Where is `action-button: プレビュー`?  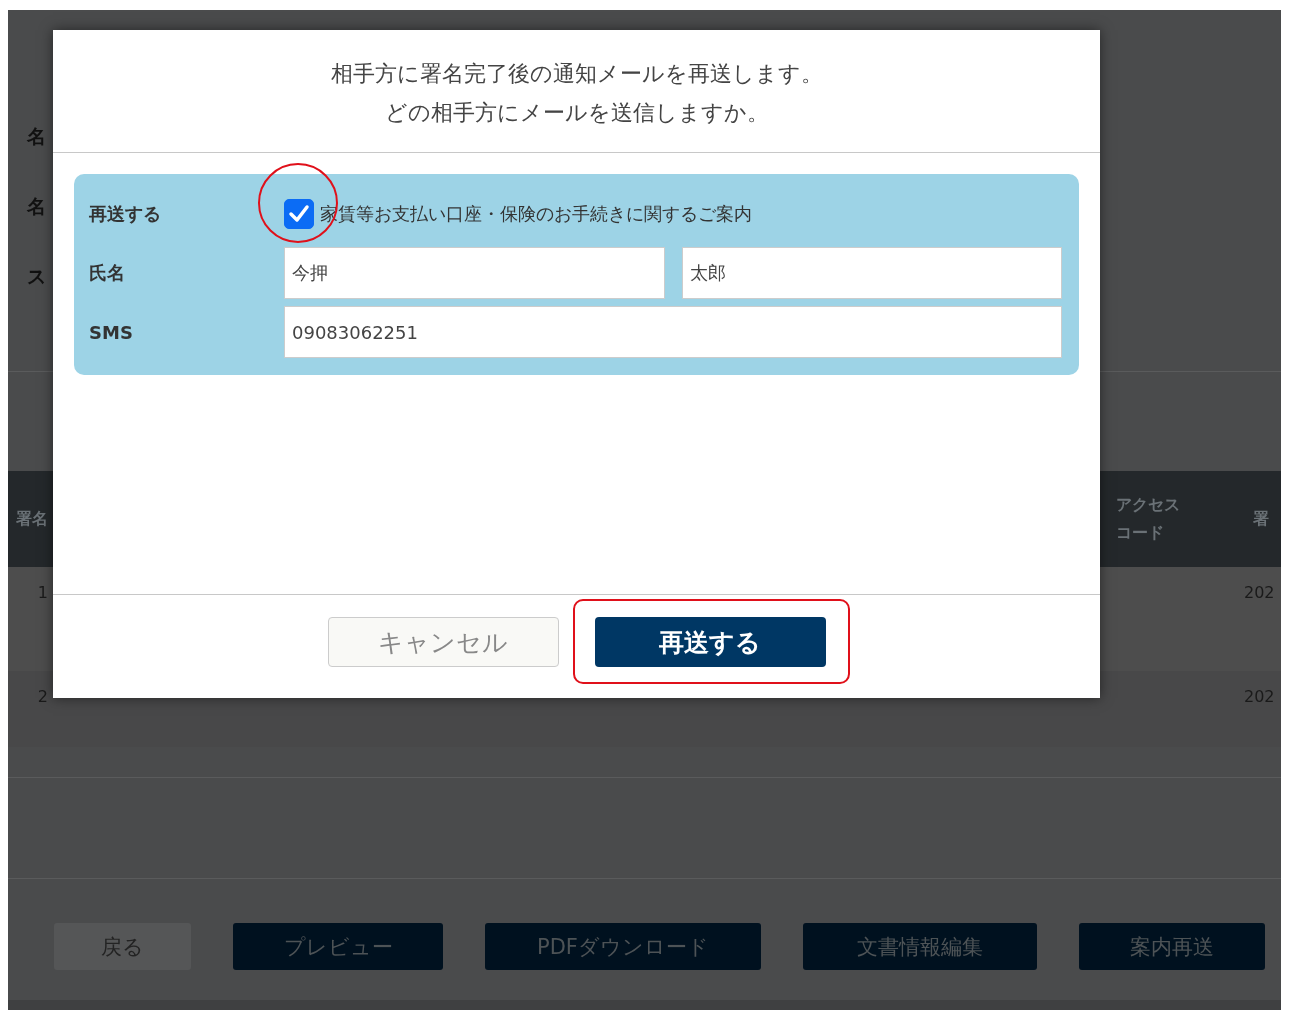 action-button: プレビュー is located at coordinates (338, 946).